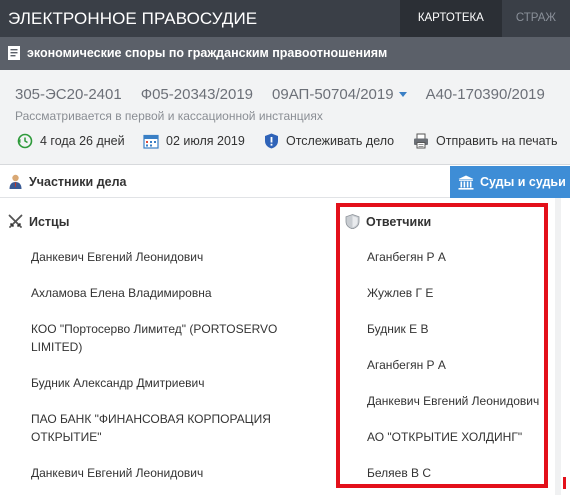  What do you see at coordinates (421, 141) in the screenshot?
I see `printer-icon` at bounding box center [421, 141].